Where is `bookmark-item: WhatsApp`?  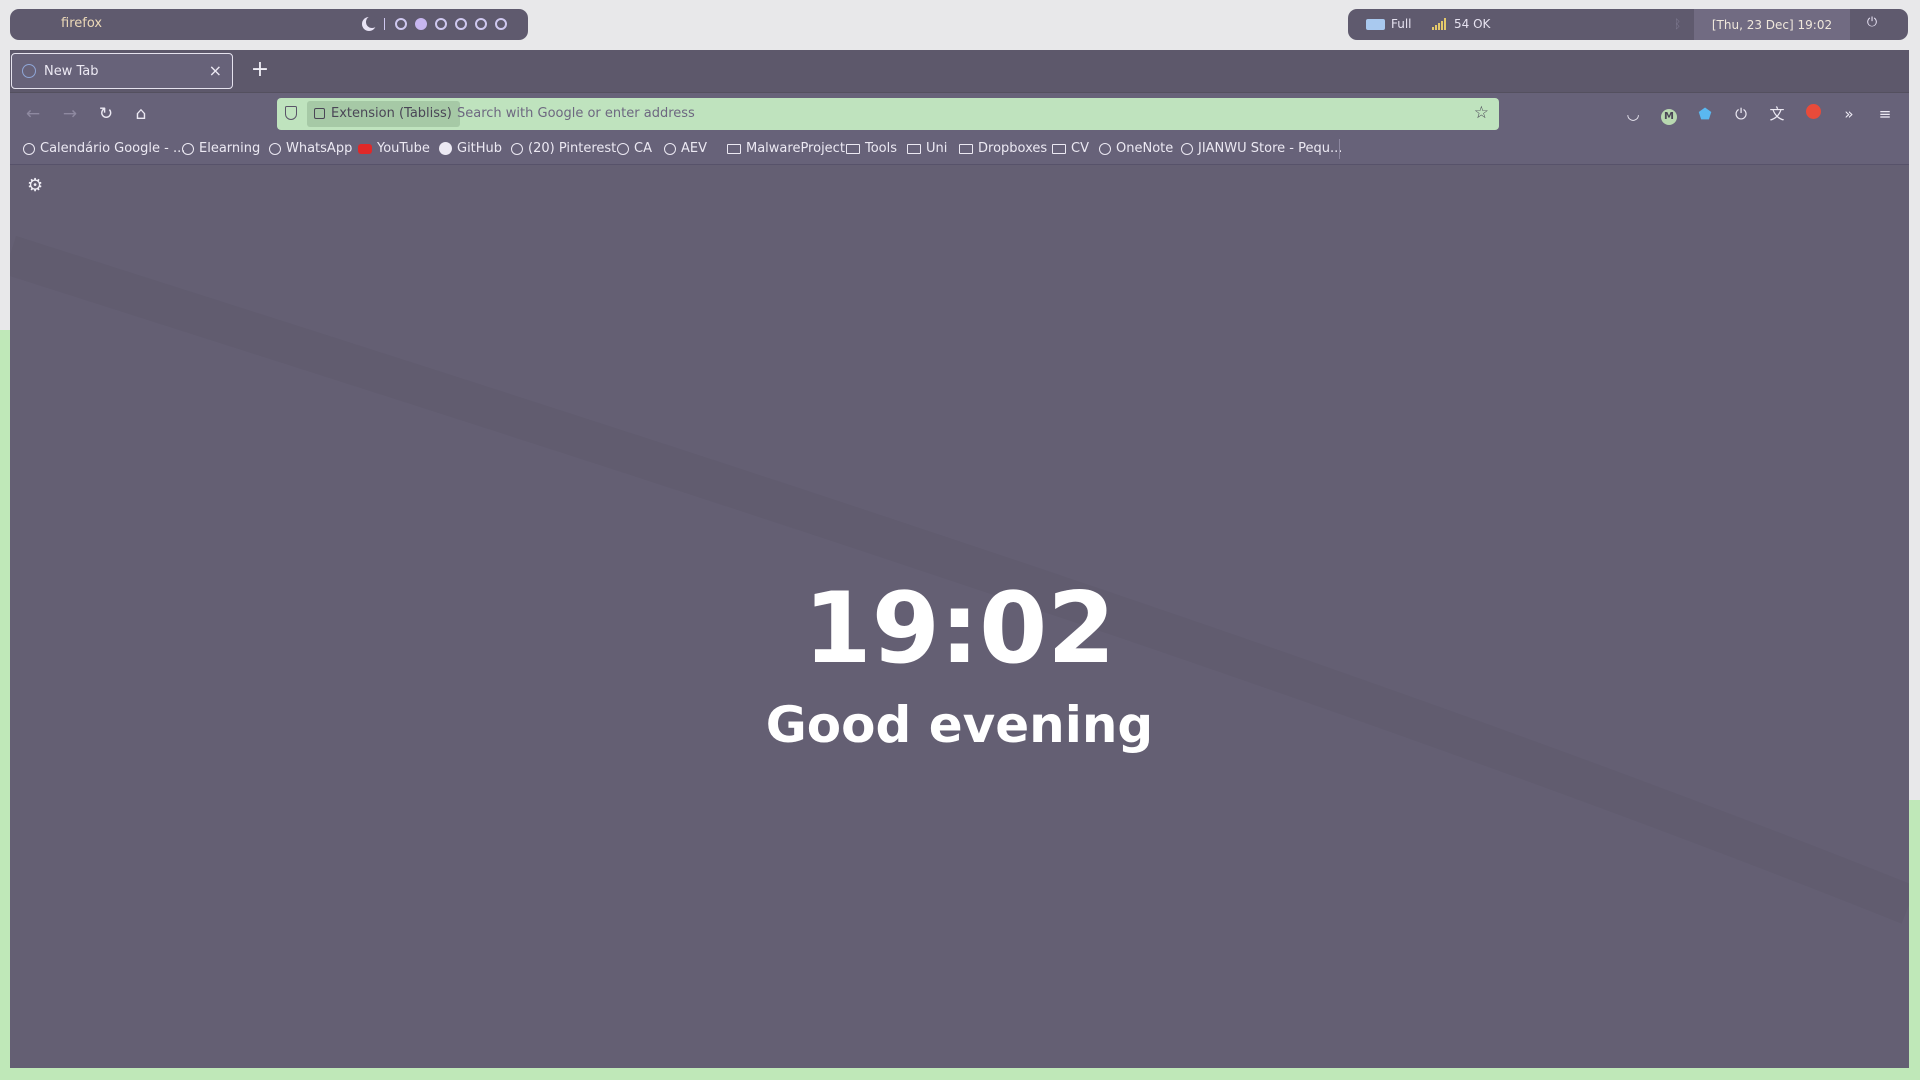 bookmark-item: WhatsApp is located at coordinates (310, 148).